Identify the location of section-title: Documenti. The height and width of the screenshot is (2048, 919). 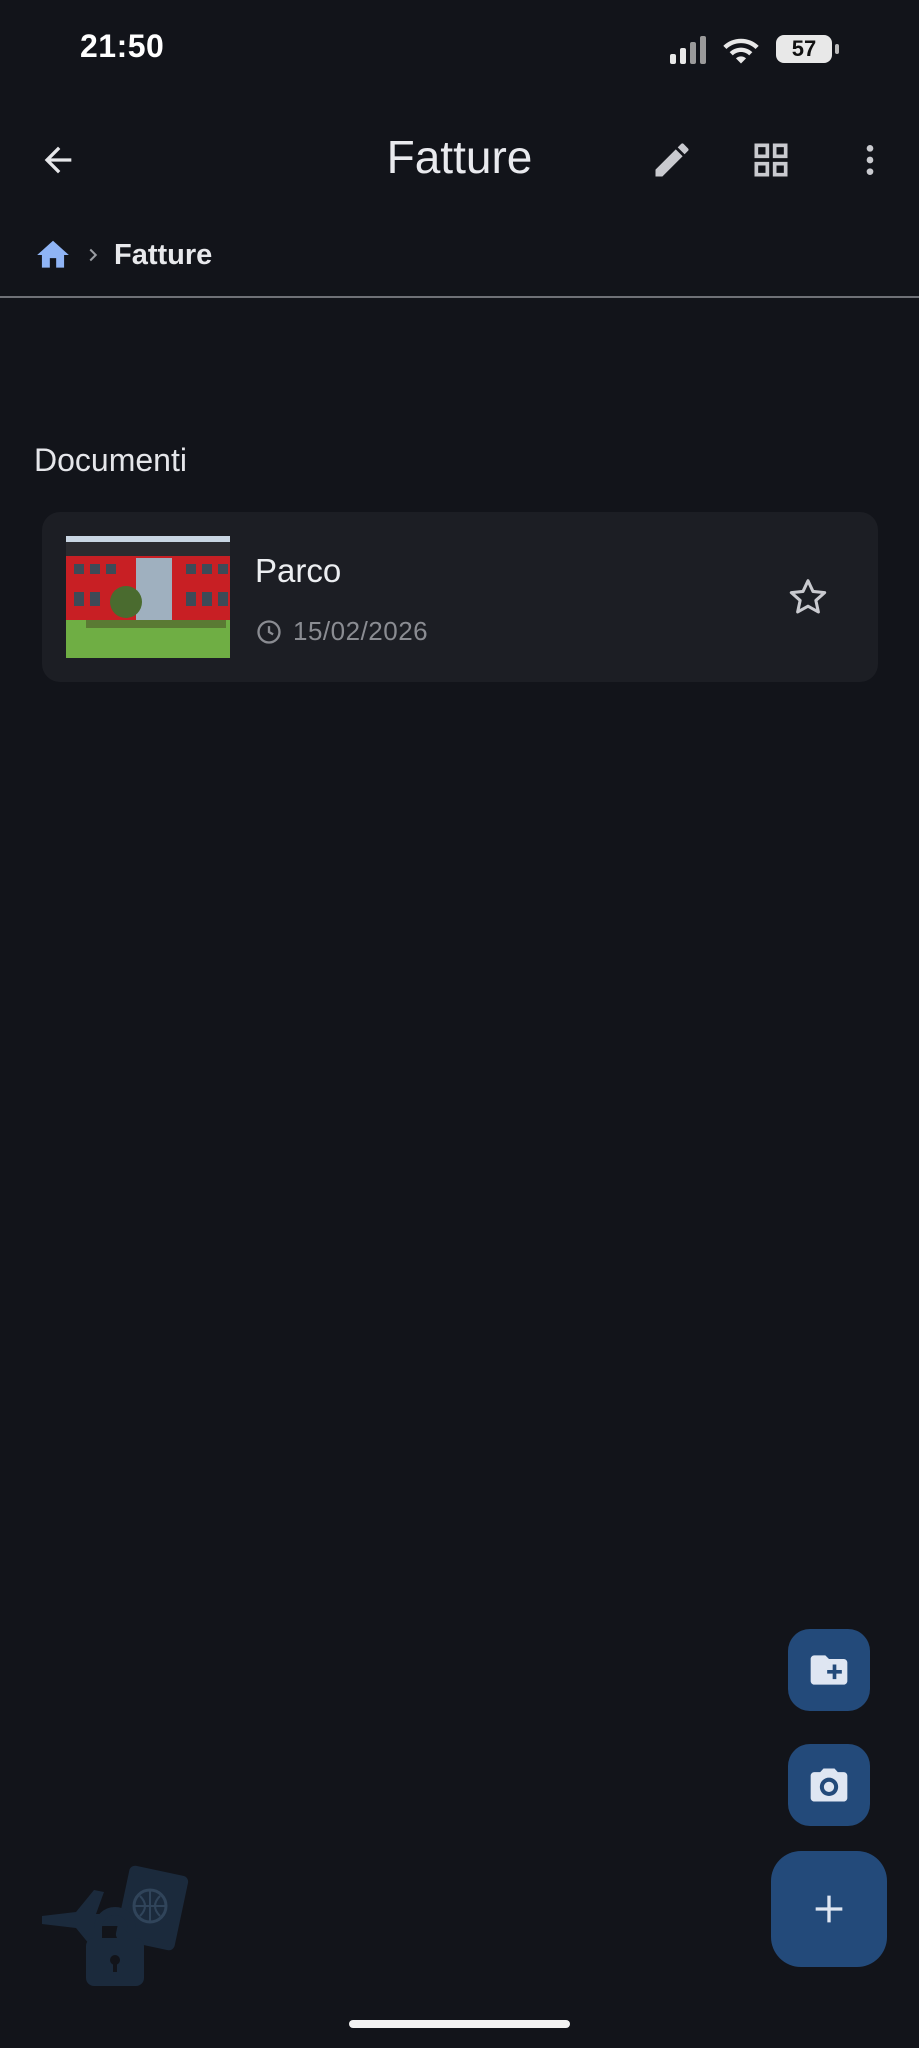
(110, 460).